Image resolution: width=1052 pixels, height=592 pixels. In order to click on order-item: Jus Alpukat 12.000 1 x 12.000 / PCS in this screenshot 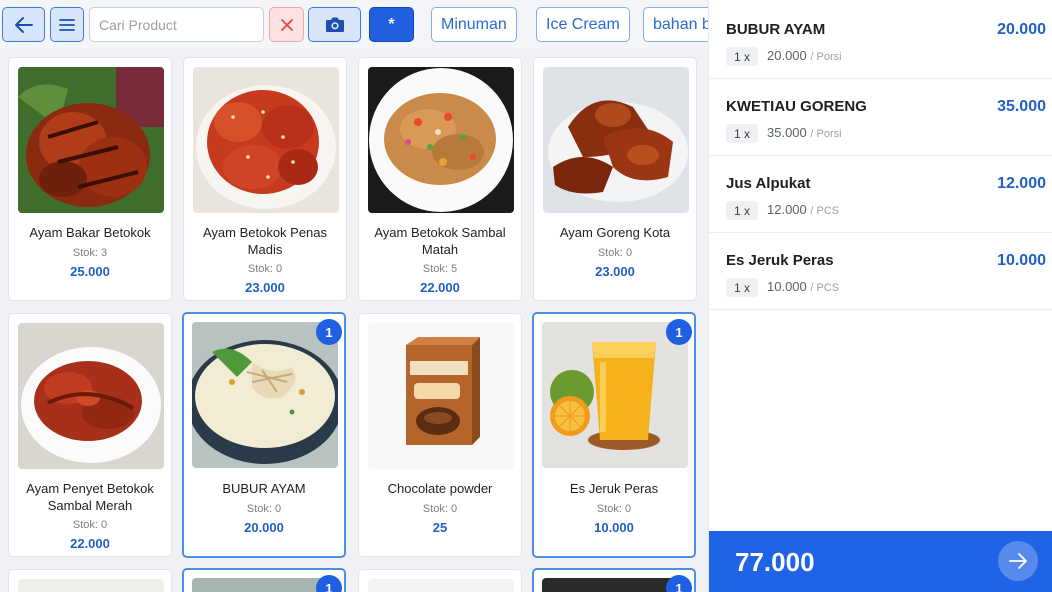, I will do `click(880, 194)`.